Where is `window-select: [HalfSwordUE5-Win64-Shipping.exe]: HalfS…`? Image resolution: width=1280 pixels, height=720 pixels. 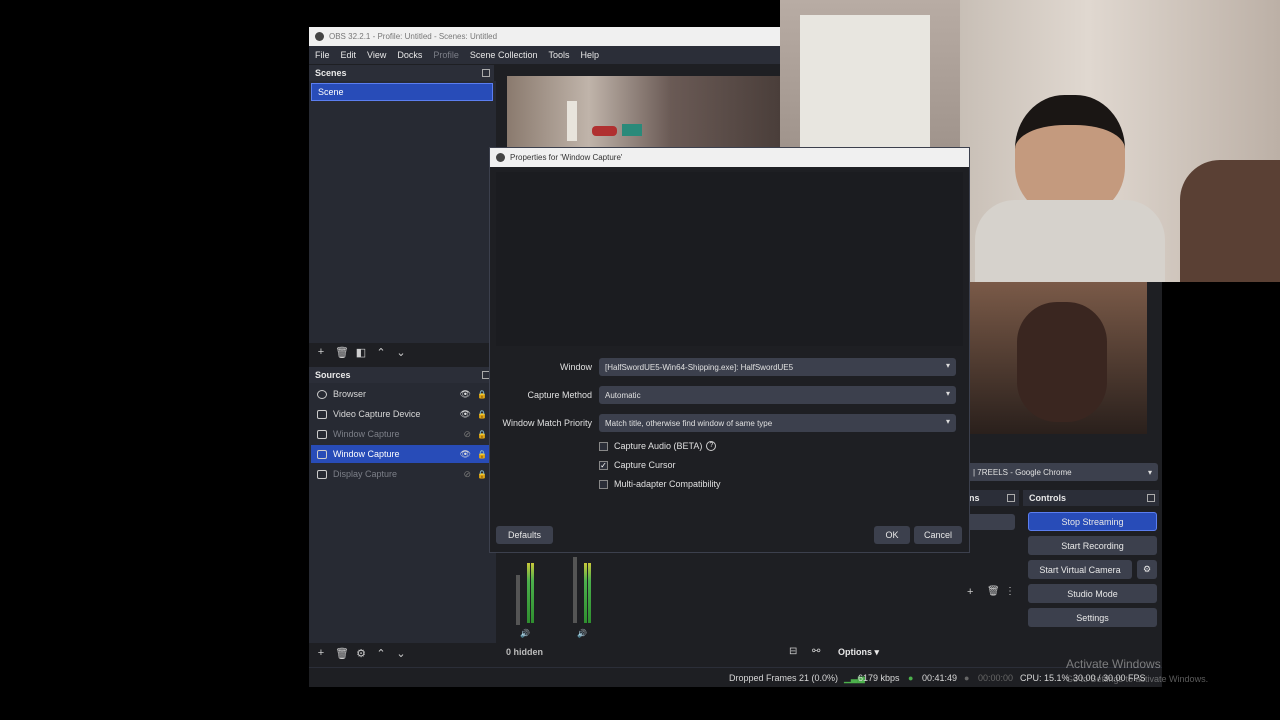 window-select: [HalfSwordUE5-Win64-Shipping.exe]: HalfS… is located at coordinates (777, 367).